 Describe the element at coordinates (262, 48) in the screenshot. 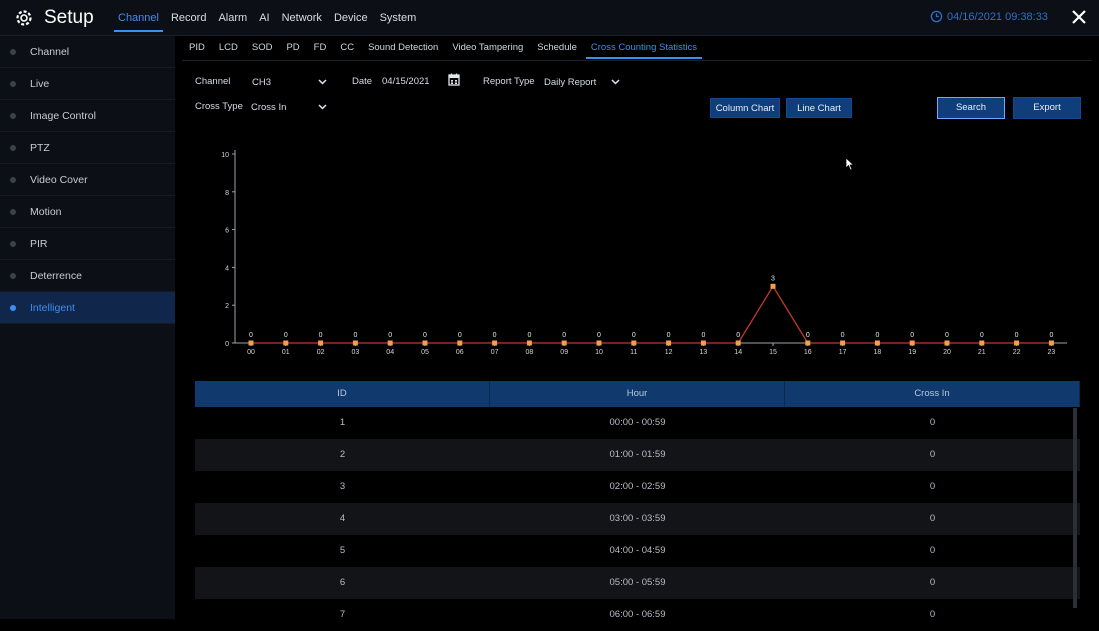

I see `subtab-sod: SOD` at that location.